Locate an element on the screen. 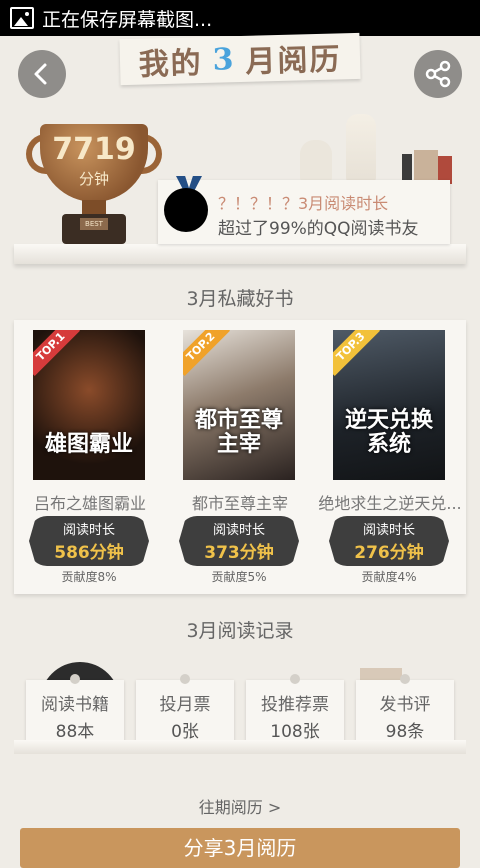  books-decoration is located at coordinates (428, 167).